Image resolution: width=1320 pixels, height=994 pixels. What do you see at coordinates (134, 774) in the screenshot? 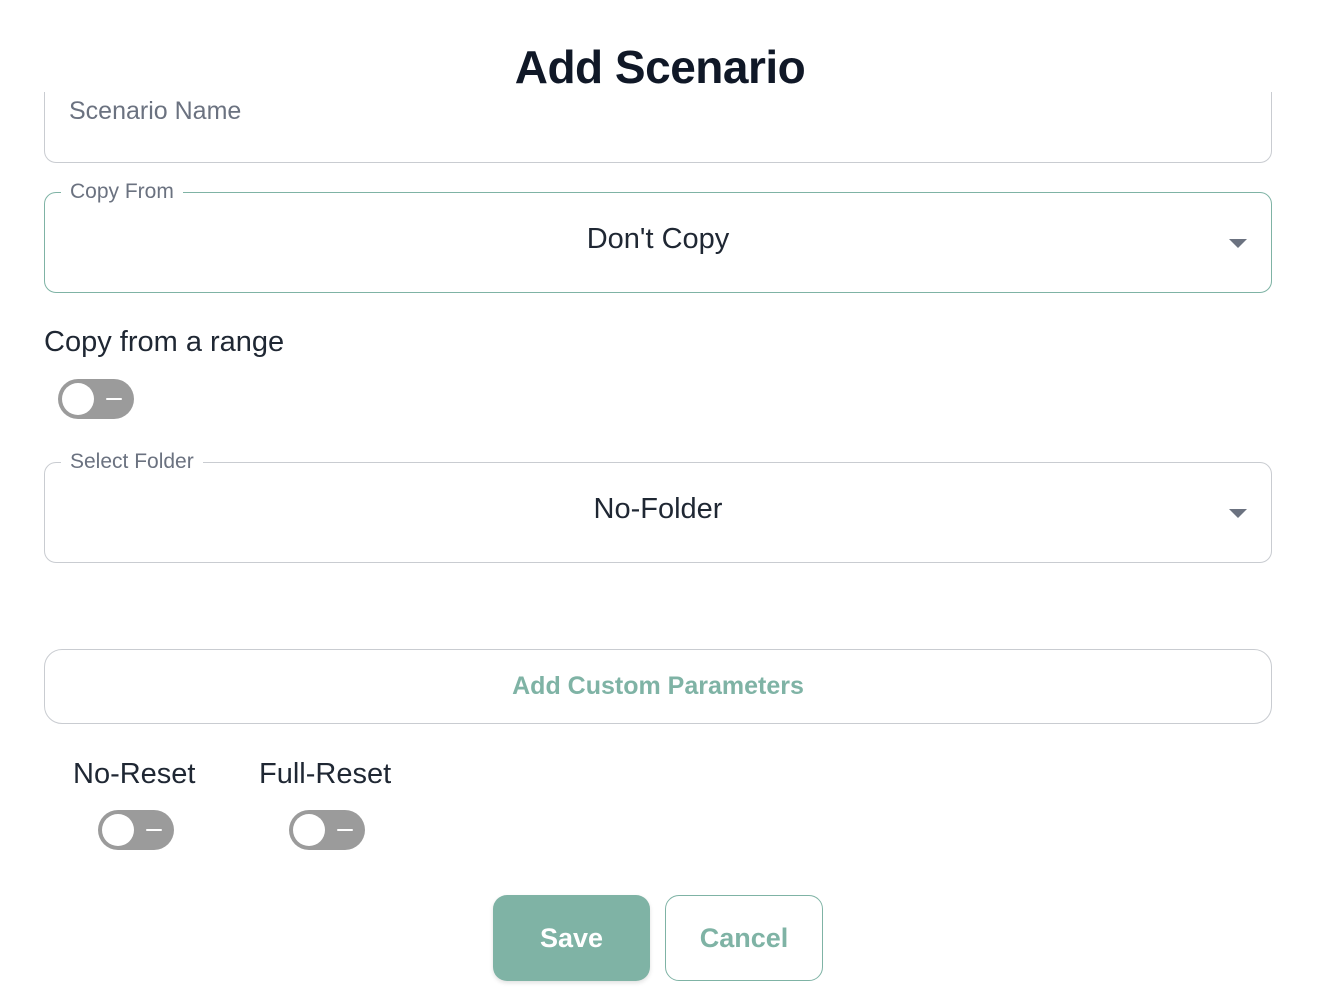
I see `no-reset-label: No-Reset` at bounding box center [134, 774].